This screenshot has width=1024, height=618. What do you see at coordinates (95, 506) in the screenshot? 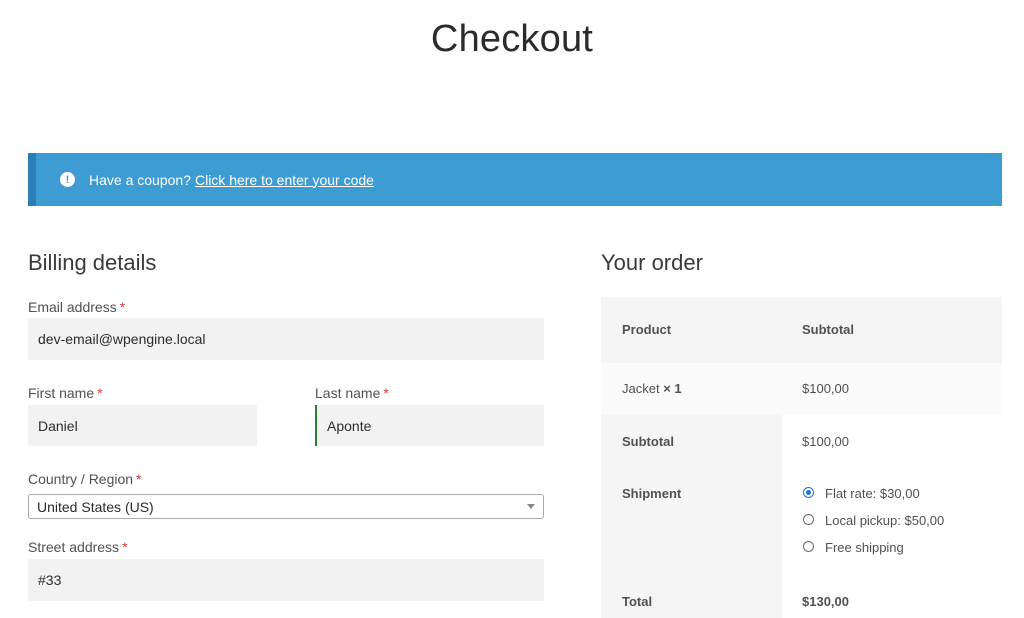
I see `country-select-value: United States (US)` at bounding box center [95, 506].